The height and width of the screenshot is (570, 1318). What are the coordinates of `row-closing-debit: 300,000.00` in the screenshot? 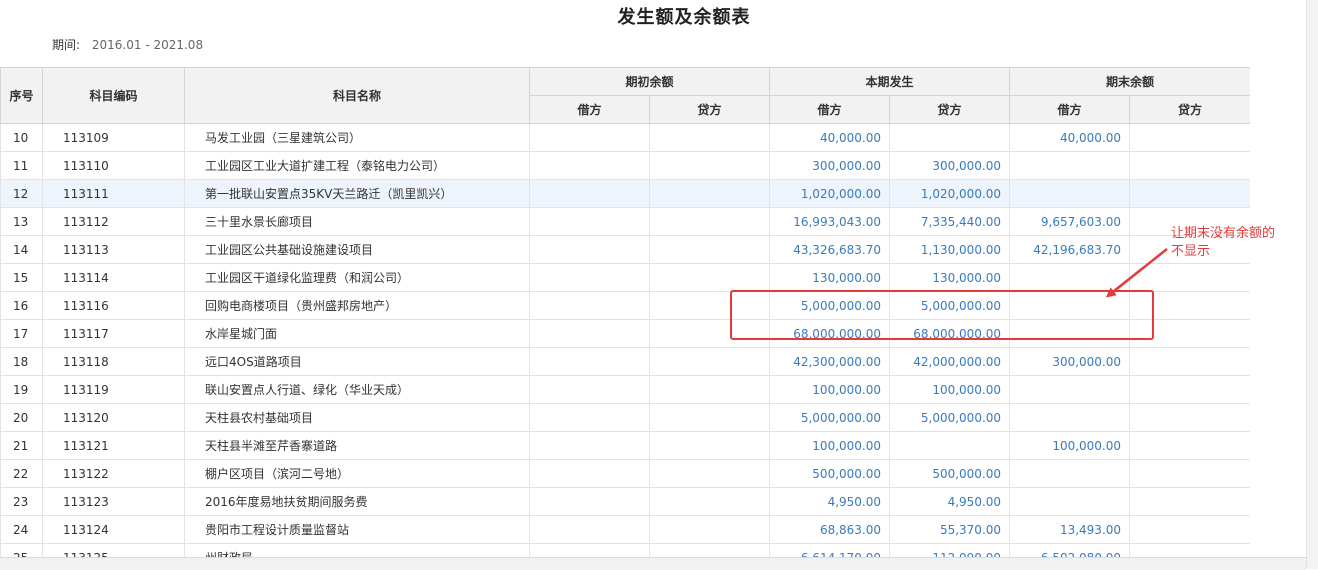 It's located at (1070, 361).